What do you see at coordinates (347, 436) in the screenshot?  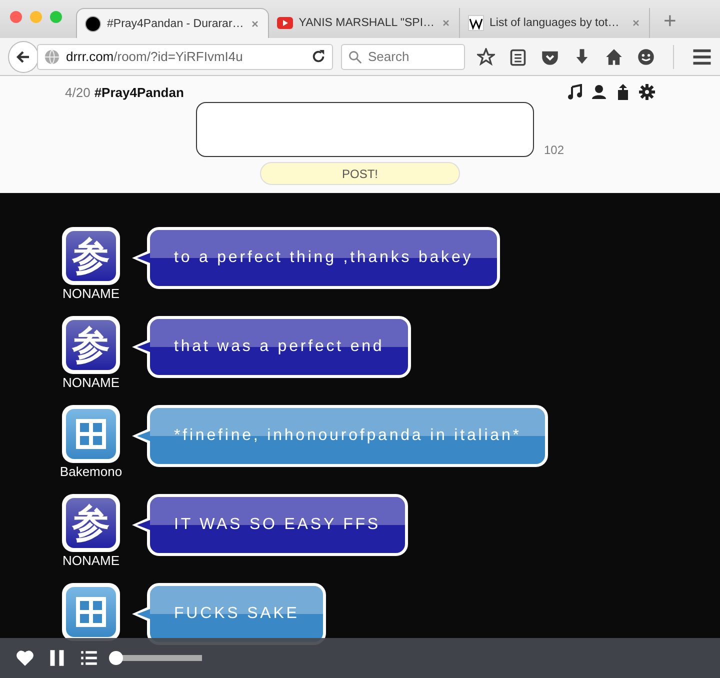 I see `message-bubble: *finefine, inhonourofpanda in italian*` at bounding box center [347, 436].